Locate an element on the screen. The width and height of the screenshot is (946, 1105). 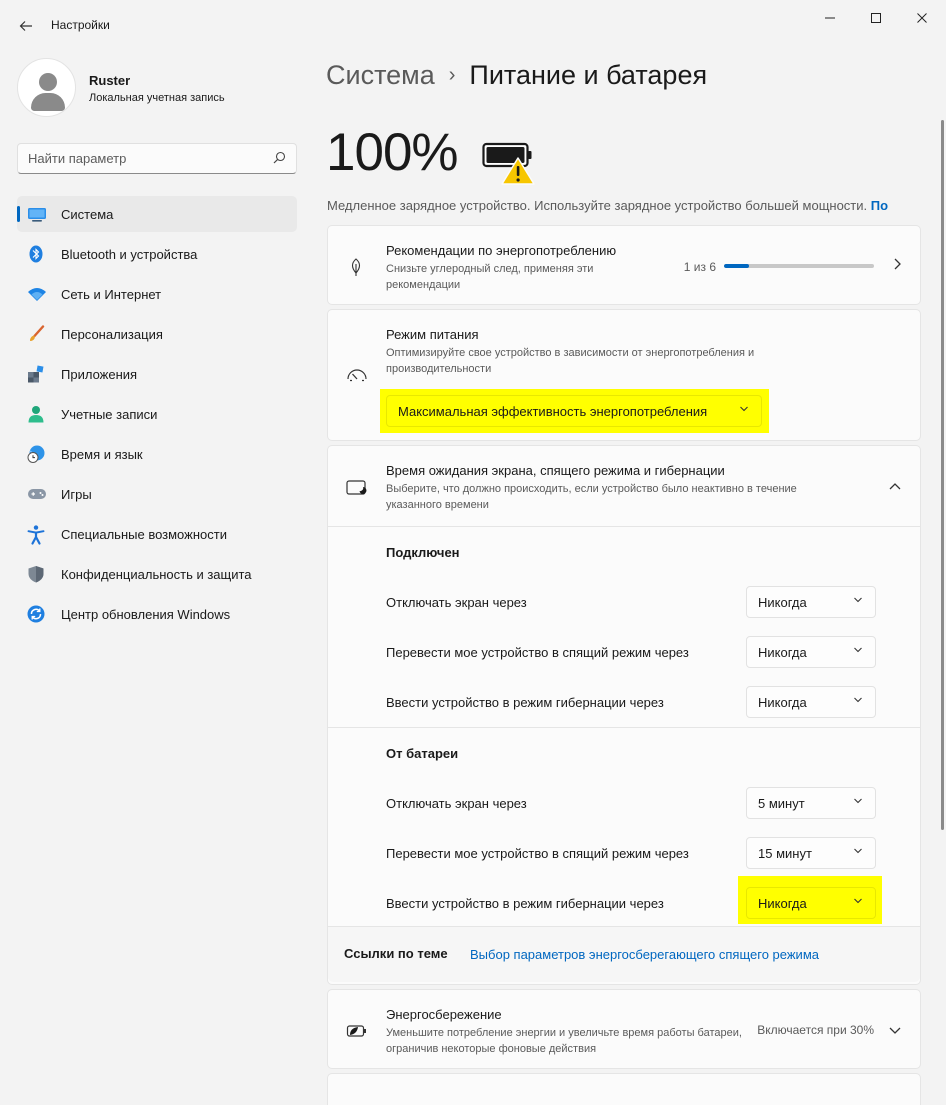
sidebar-item-network: Сеть и Интернет is located at coordinates (157, 294).